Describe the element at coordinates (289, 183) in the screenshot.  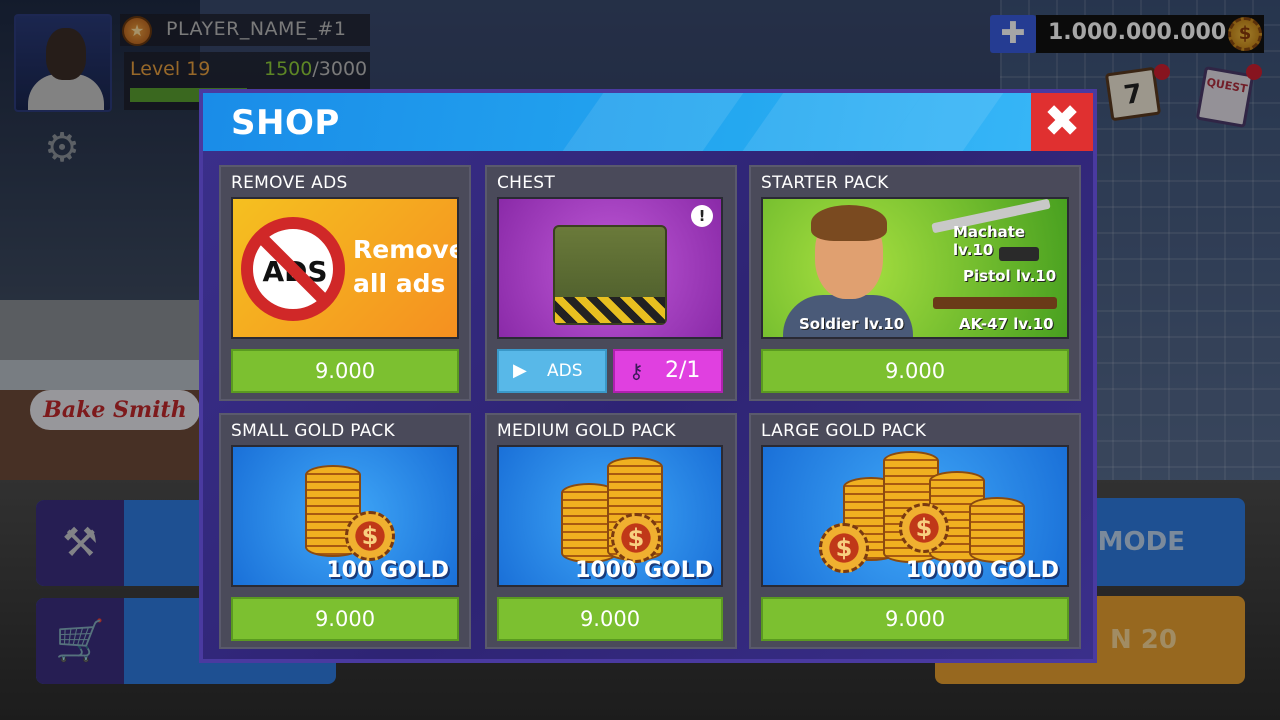
I see `card-title: REMOVE ADS` at that location.